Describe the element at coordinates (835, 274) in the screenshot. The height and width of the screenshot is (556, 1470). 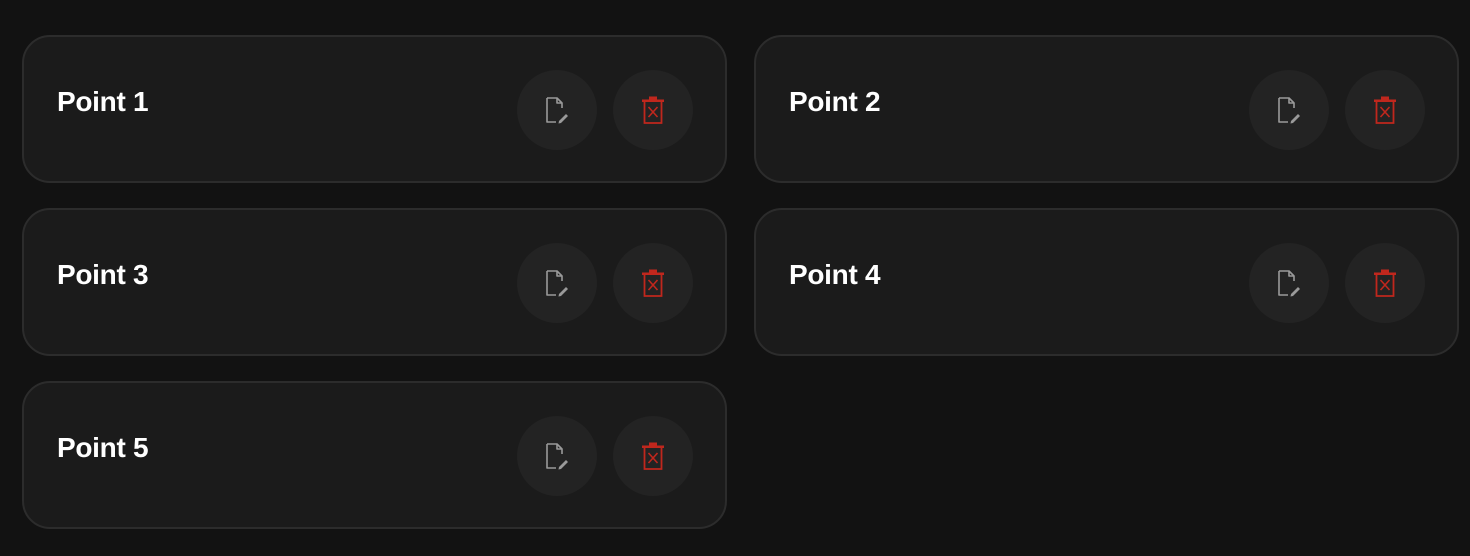
I see `point-title: Point 4` at that location.